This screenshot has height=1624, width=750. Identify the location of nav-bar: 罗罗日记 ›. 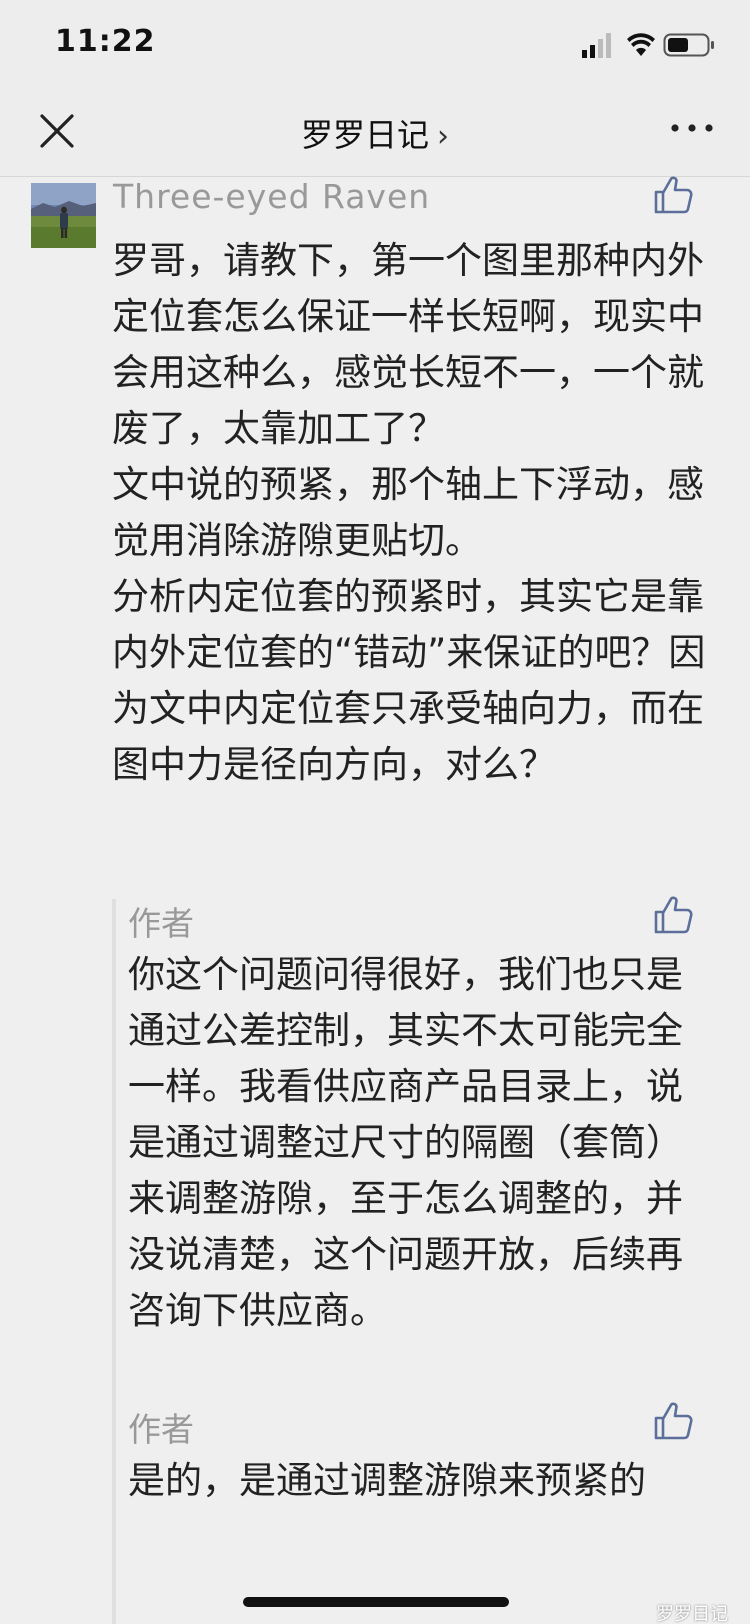
(375, 133).